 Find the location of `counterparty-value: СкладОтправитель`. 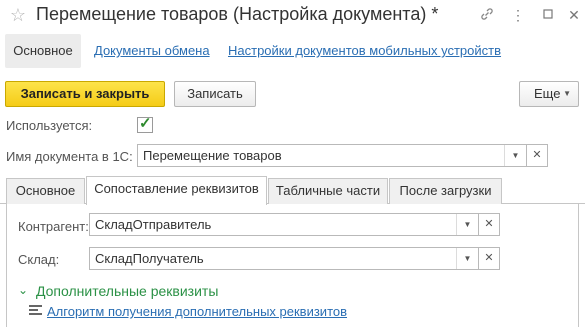

counterparty-value: СкладОтправитель is located at coordinates (153, 224).